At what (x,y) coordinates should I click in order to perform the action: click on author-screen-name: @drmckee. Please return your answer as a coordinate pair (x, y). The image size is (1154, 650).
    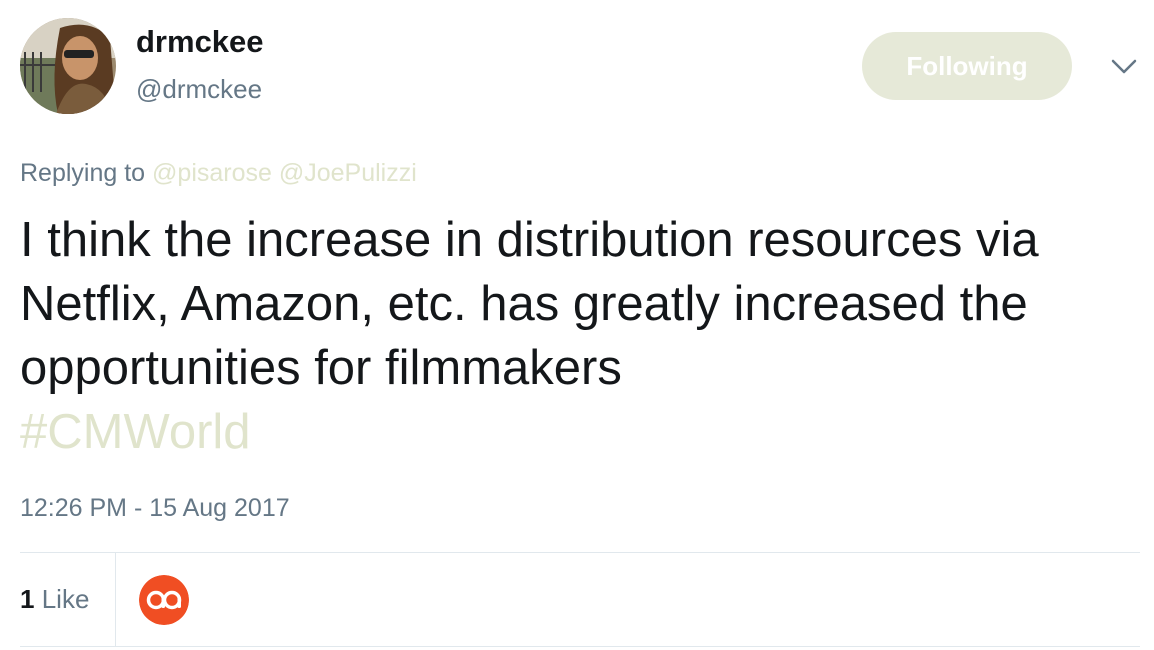
    Looking at the image, I should click on (199, 89).